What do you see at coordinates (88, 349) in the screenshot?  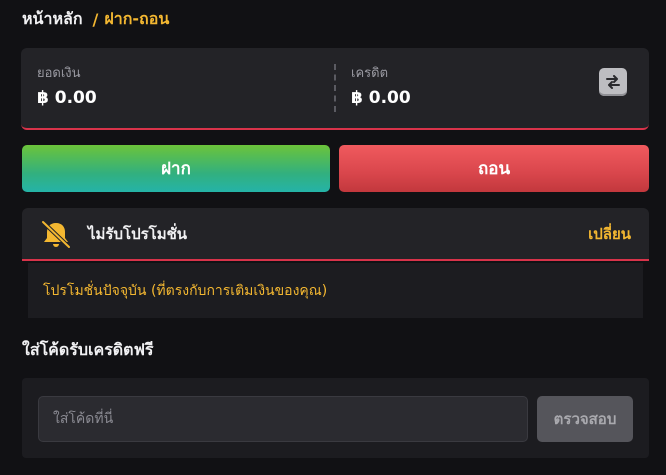 I see `free-credit-title: ใส่โค้ดรับเครดิตฟรี` at bounding box center [88, 349].